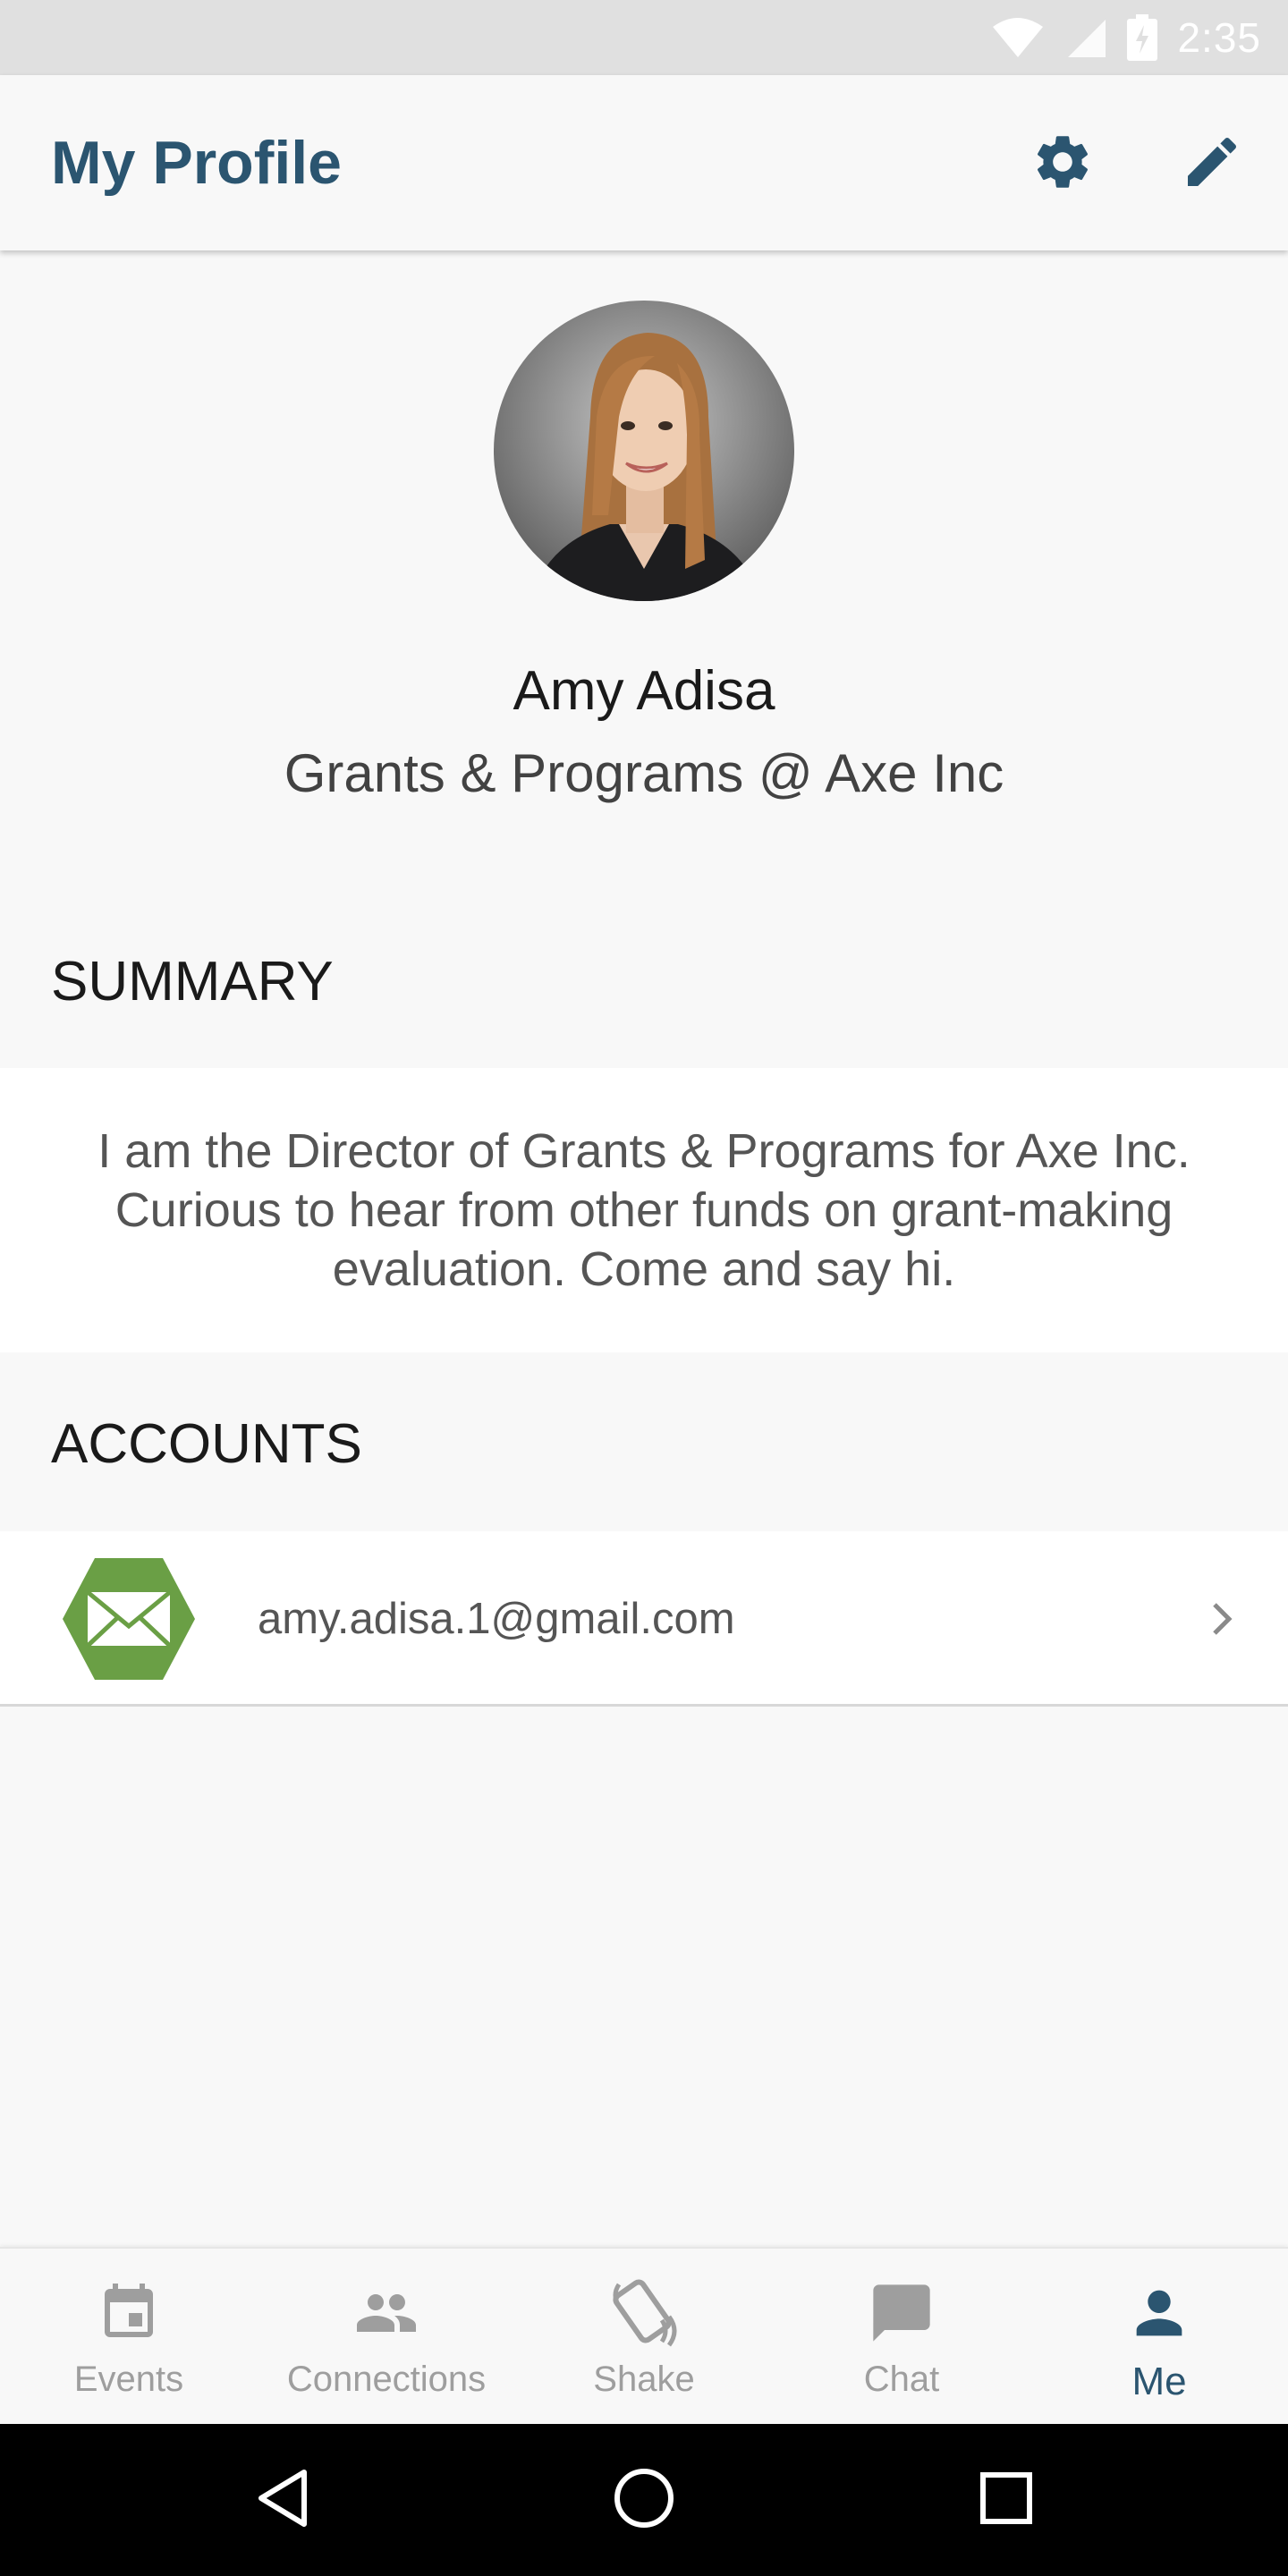 The height and width of the screenshot is (2576, 1288). I want to click on pencil-icon, so click(1212, 164).